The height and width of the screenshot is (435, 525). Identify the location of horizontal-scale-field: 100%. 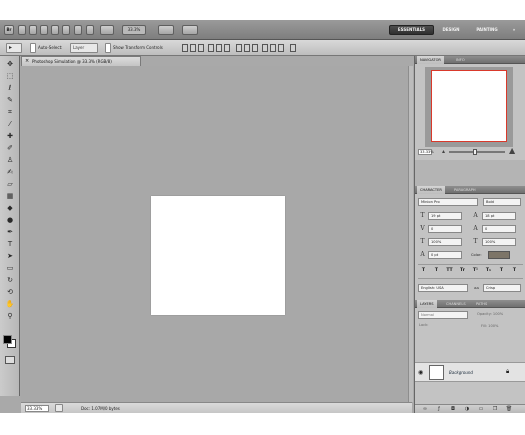
(499, 242).